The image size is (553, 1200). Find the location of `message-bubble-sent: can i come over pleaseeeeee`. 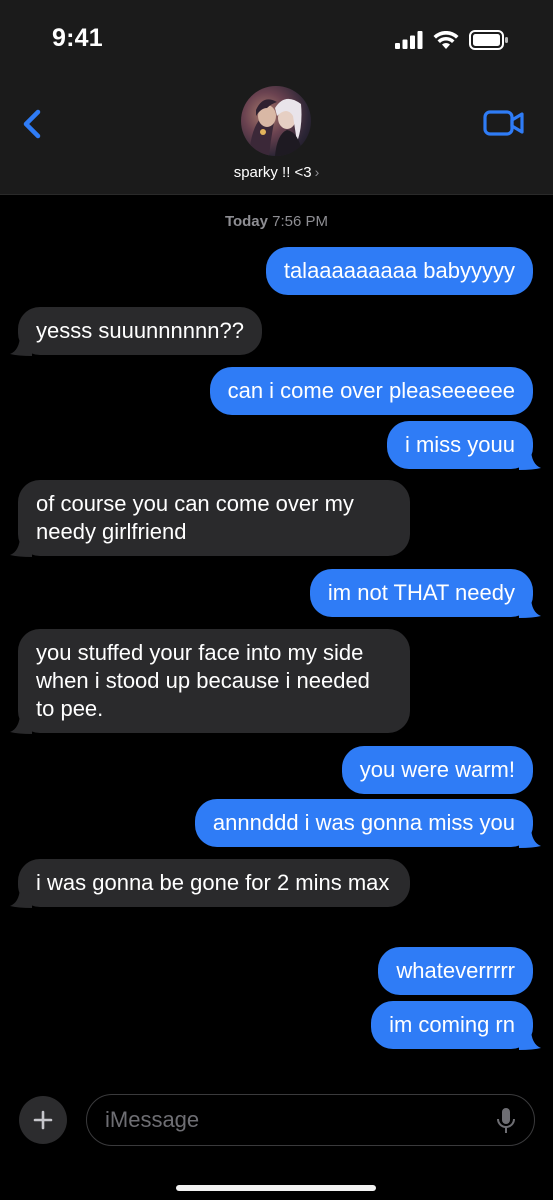

message-bubble-sent: can i come over pleaseeeeee is located at coordinates (371, 391).